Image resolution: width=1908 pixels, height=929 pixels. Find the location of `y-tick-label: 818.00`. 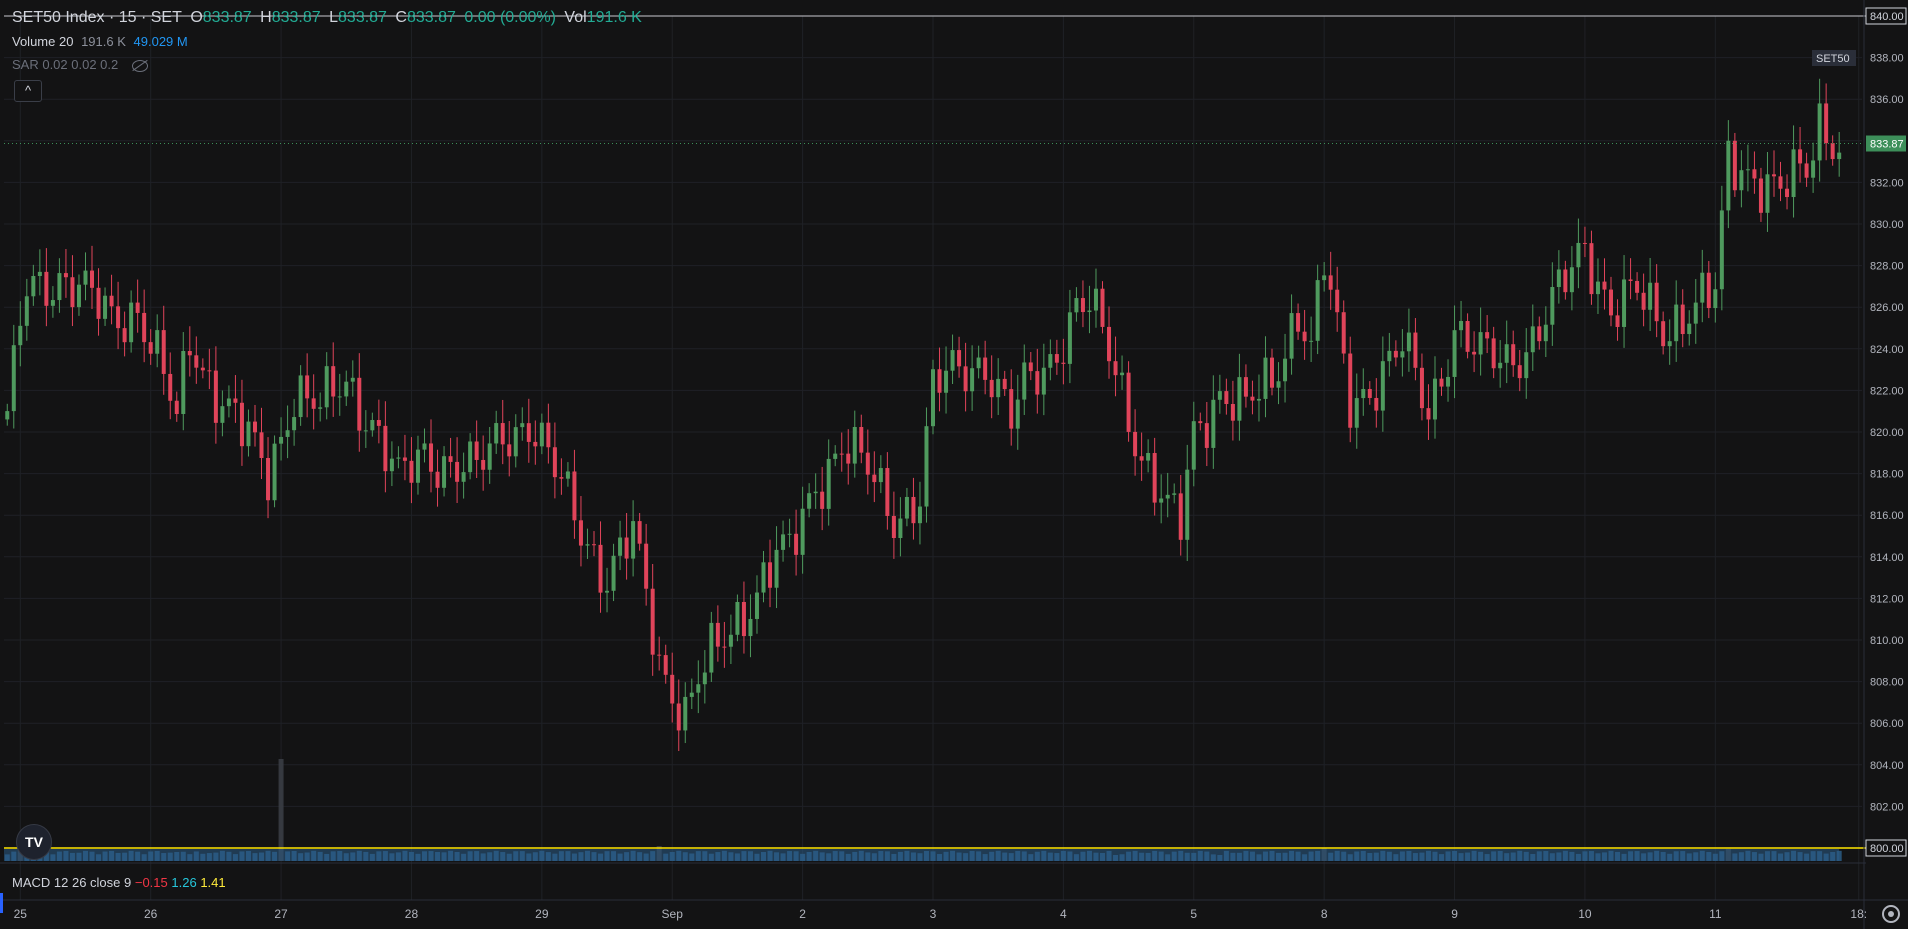

y-tick-label: 818.00 is located at coordinates (1887, 475).